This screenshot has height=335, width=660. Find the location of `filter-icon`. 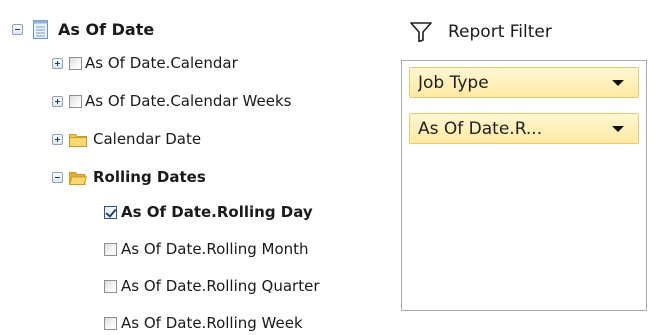

filter-icon is located at coordinates (421, 32).